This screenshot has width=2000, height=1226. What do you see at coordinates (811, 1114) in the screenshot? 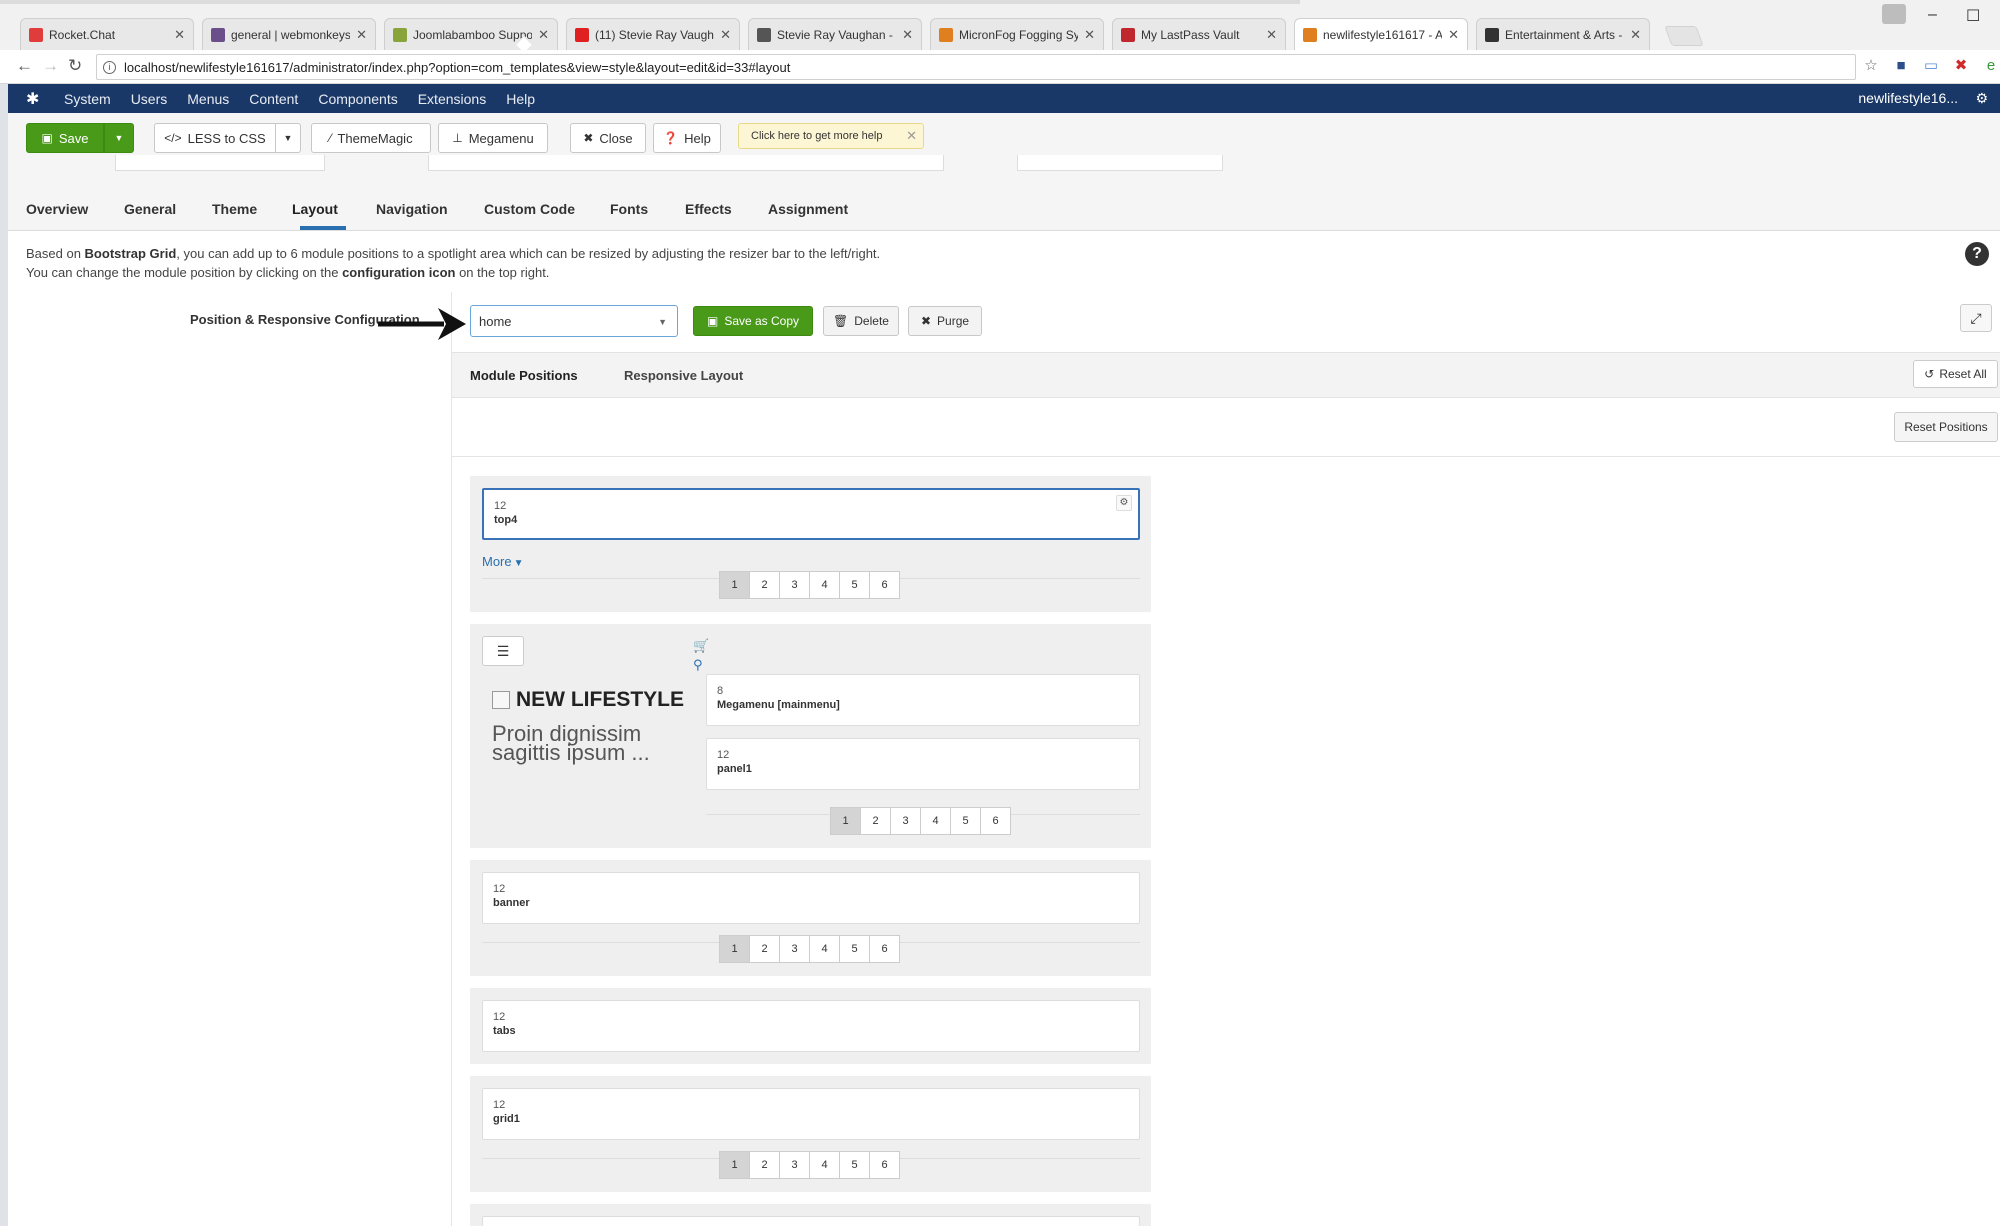
I see `module-position-grid1: 12 grid1` at bounding box center [811, 1114].